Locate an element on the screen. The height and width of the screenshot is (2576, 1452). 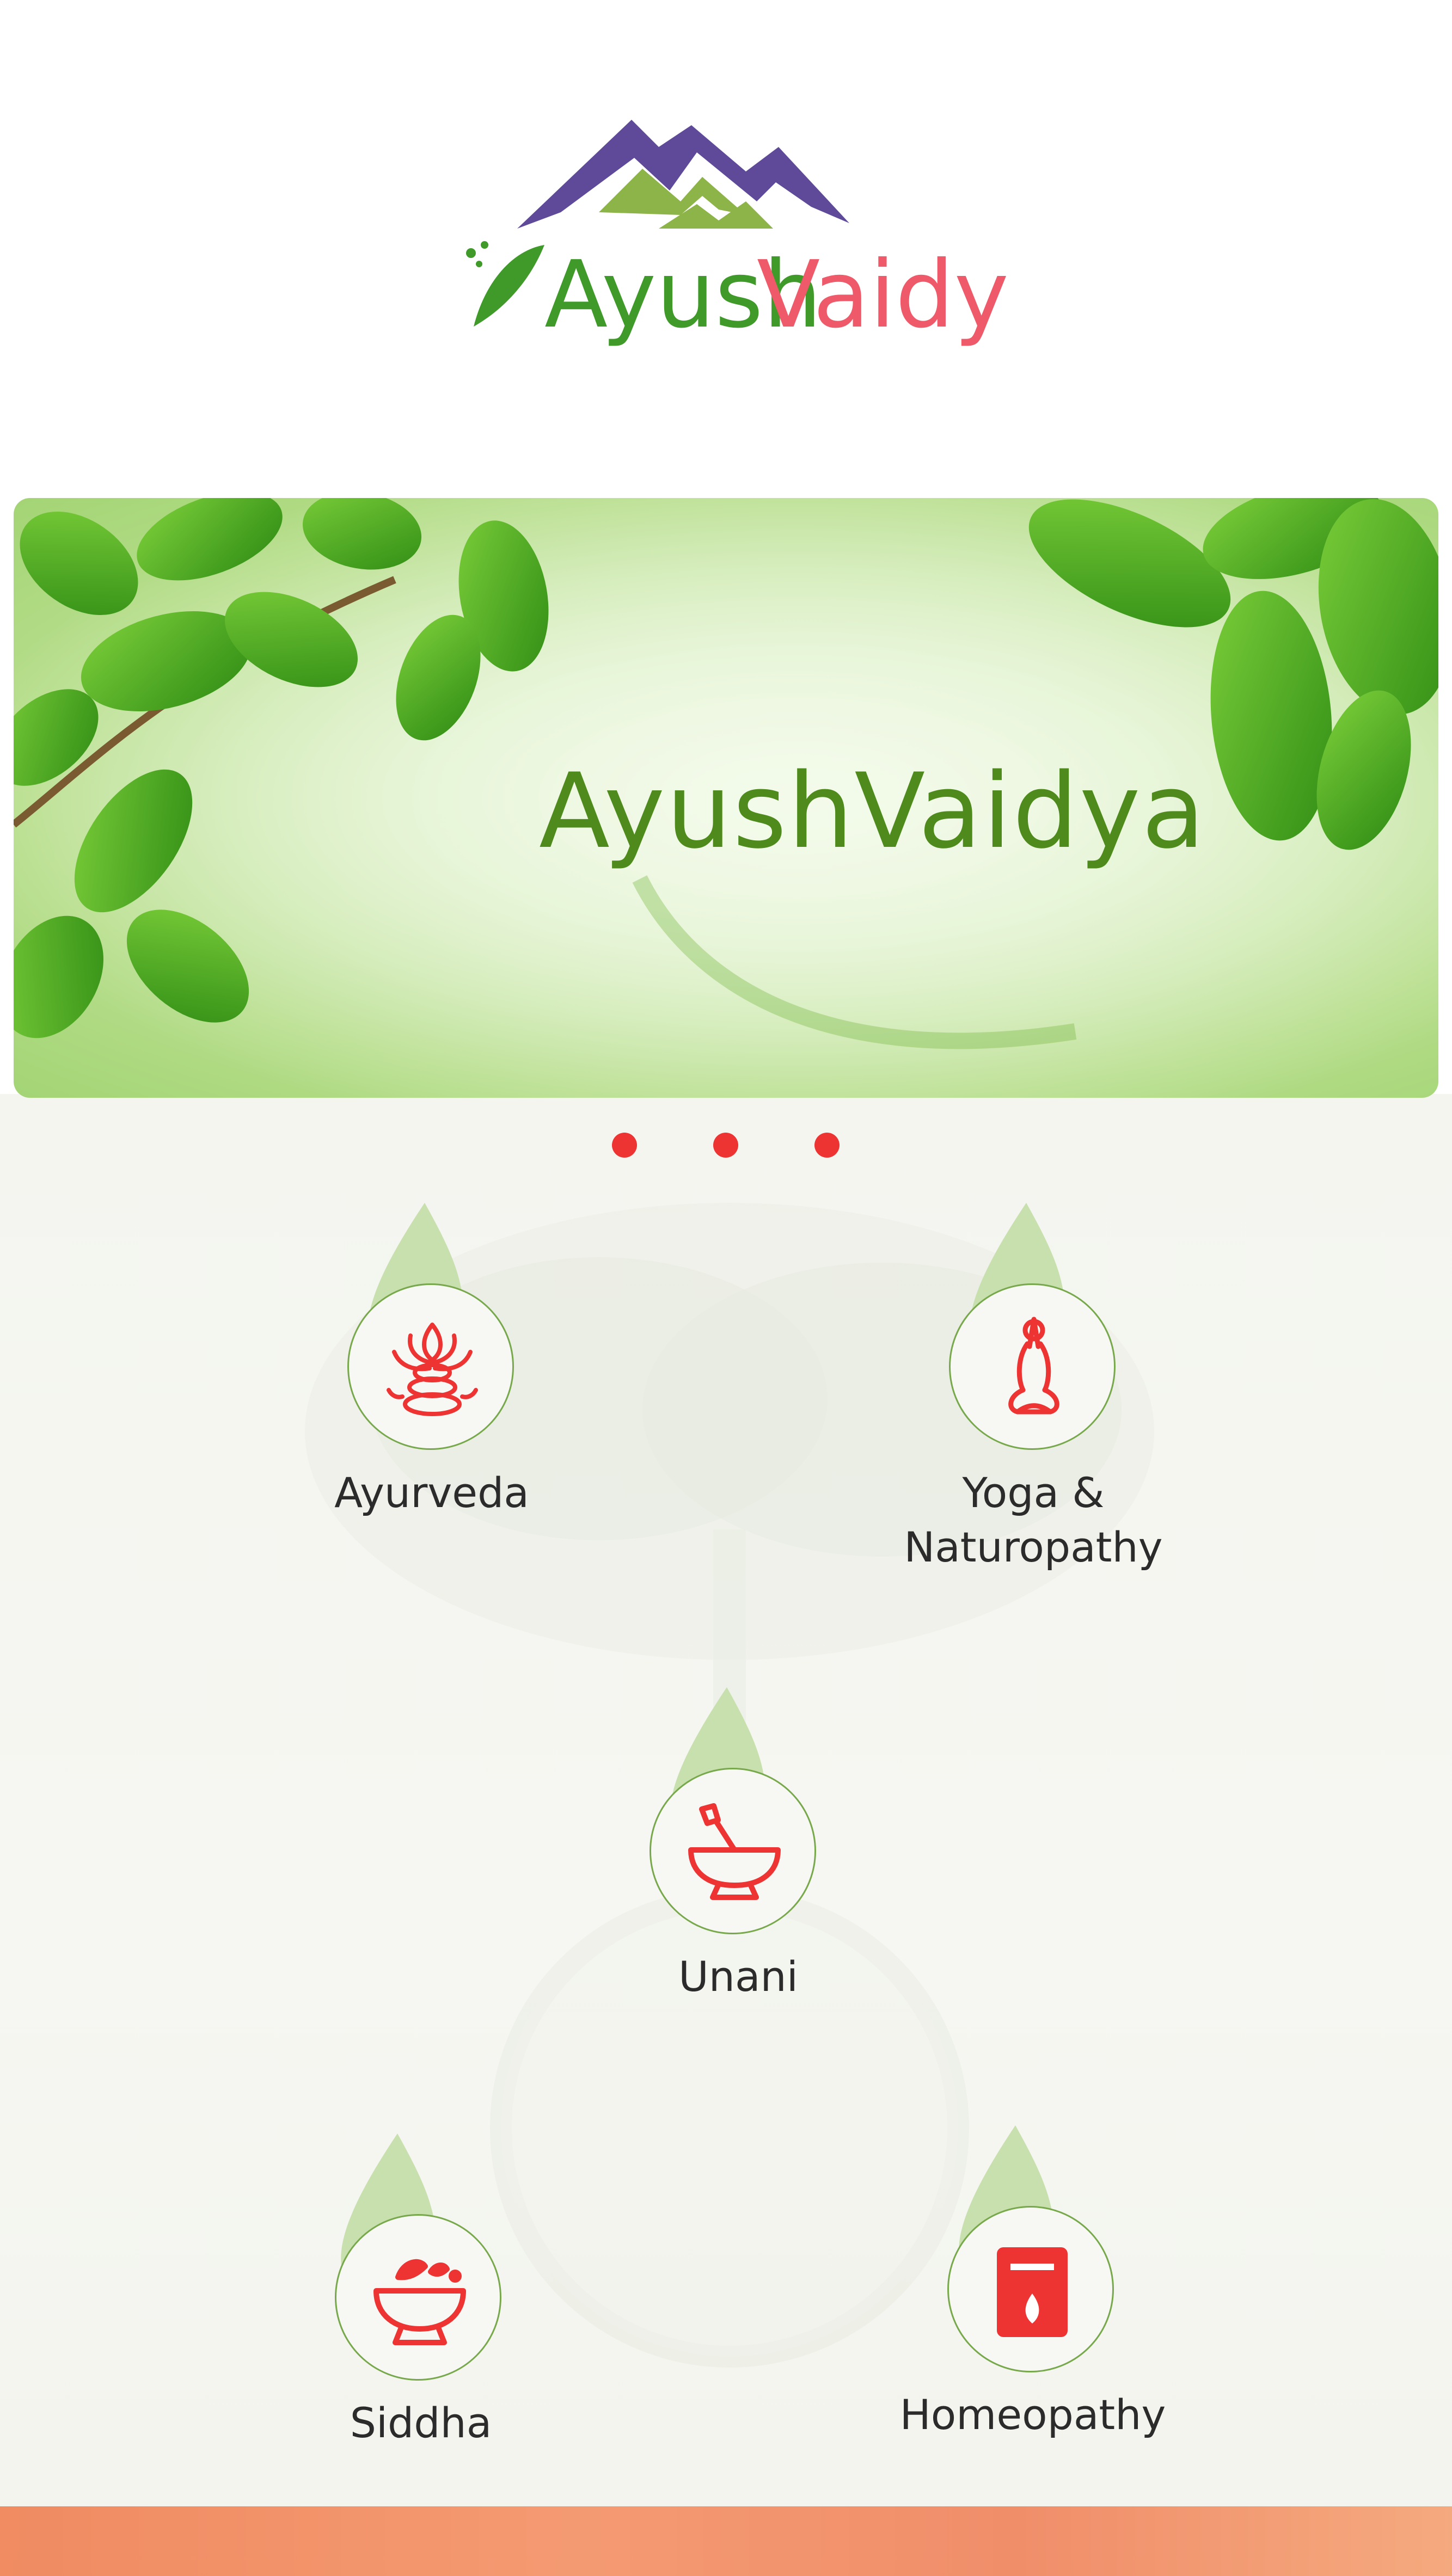
category-label: Unani is located at coordinates (738, 1976).